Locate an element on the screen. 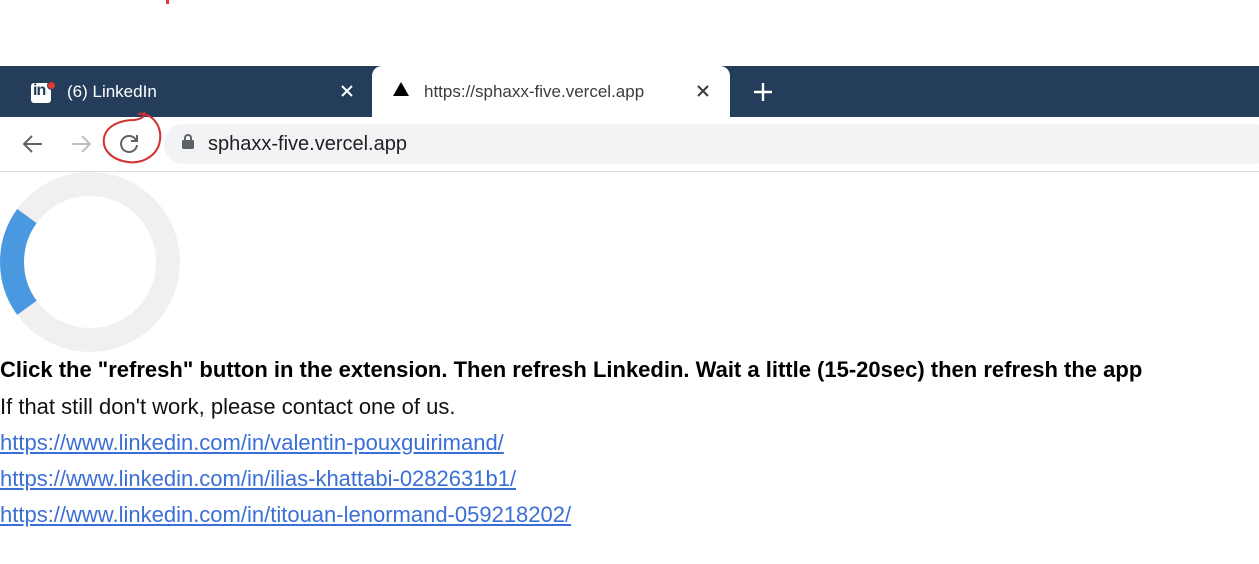 This screenshot has width=1259, height=564. spinner-track is located at coordinates (90, 262).